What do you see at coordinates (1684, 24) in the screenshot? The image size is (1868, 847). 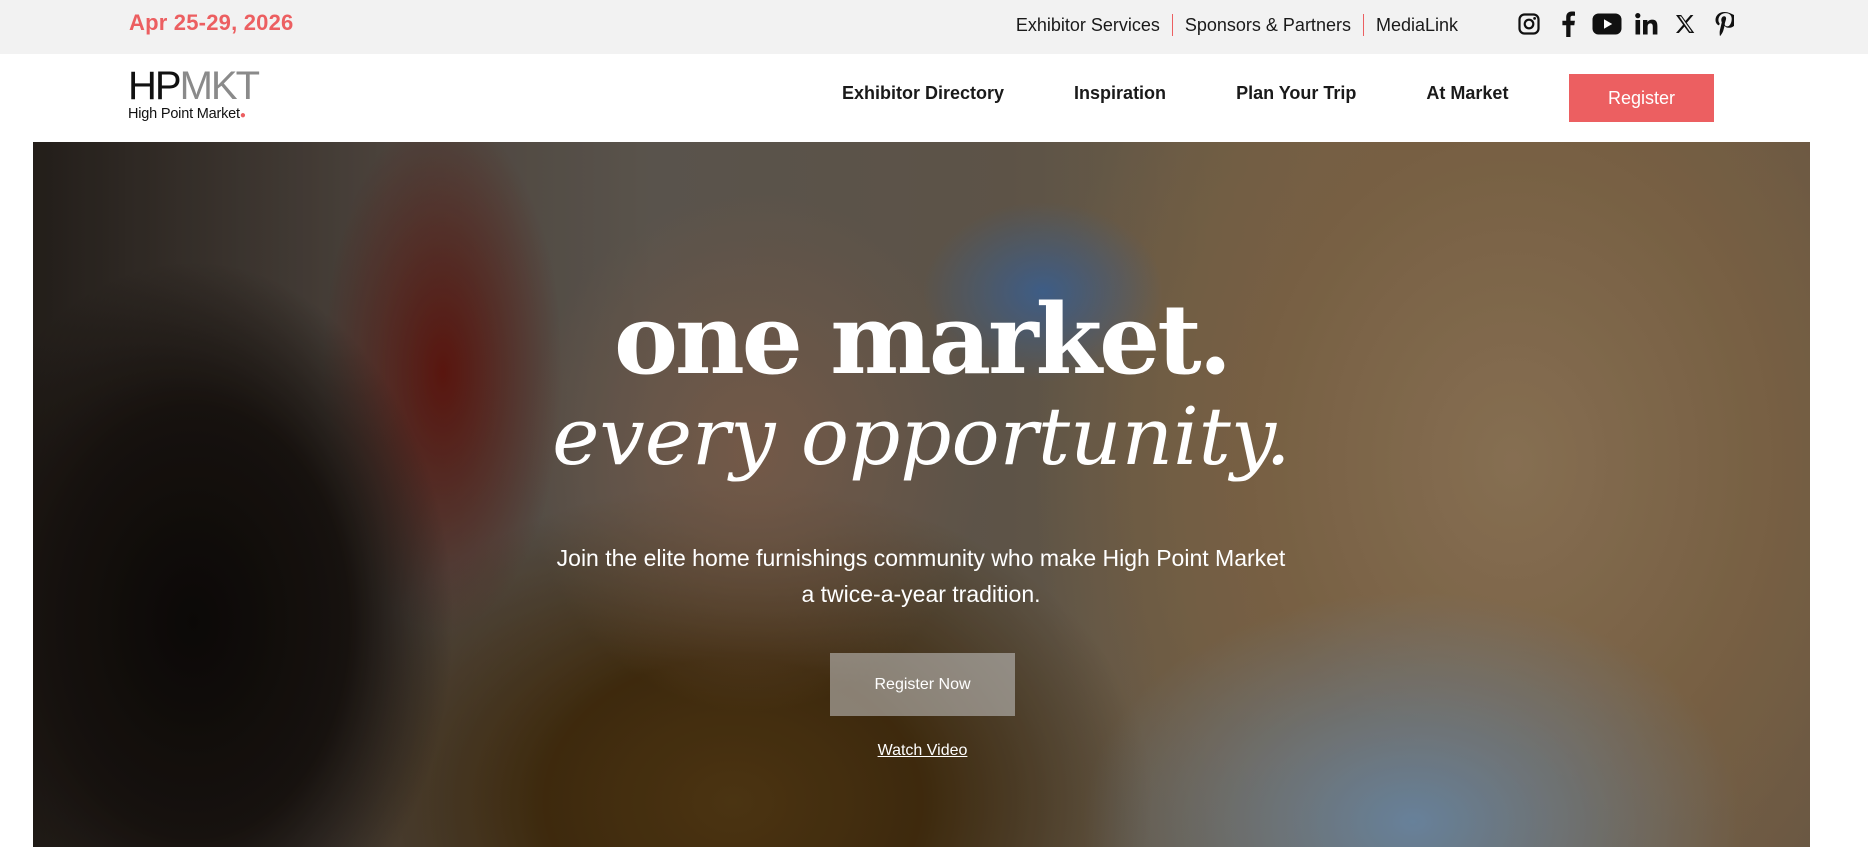 I see `x-icon` at bounding box center [1684, 24].